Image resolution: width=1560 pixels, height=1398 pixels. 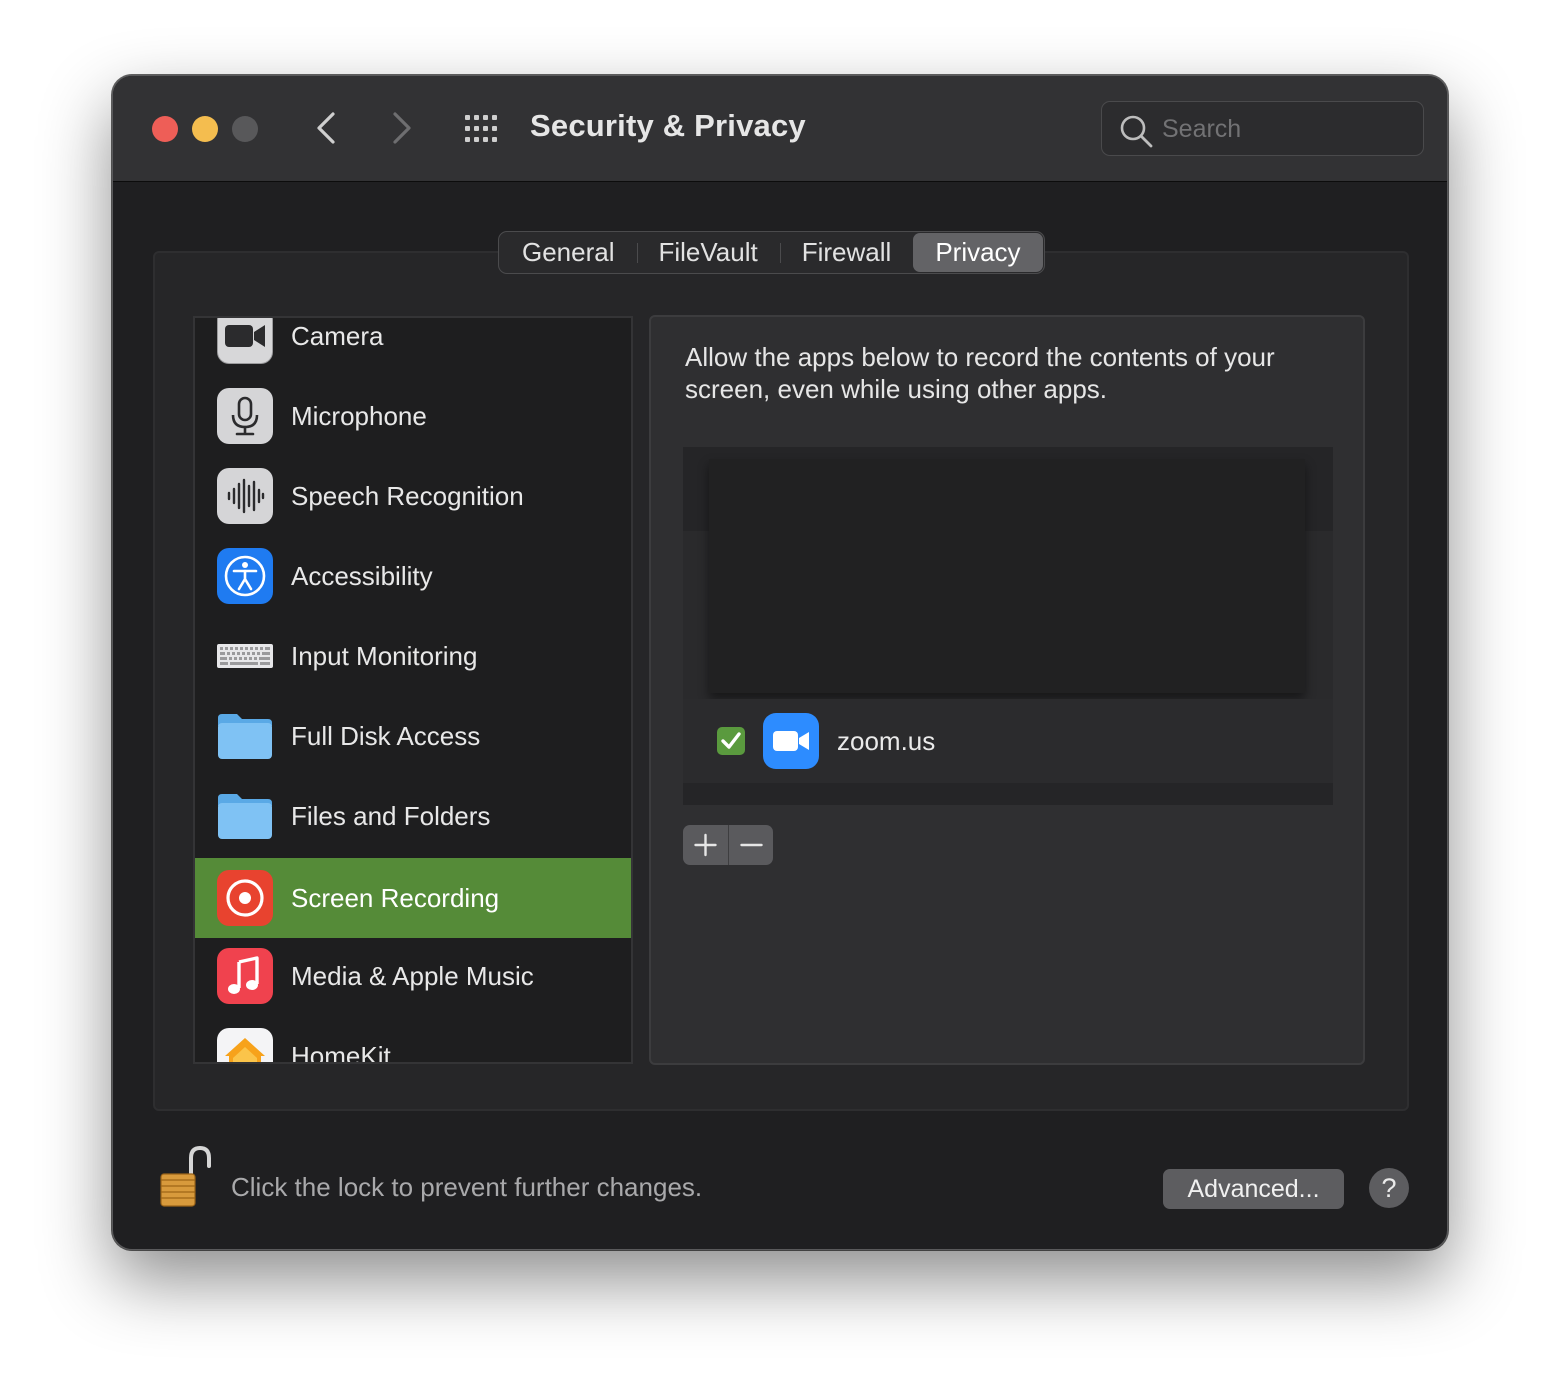 What do you see at coordinates (205, 129) in the screenshot?
I see `minimize-window-button` at bounding box center [205, 129].